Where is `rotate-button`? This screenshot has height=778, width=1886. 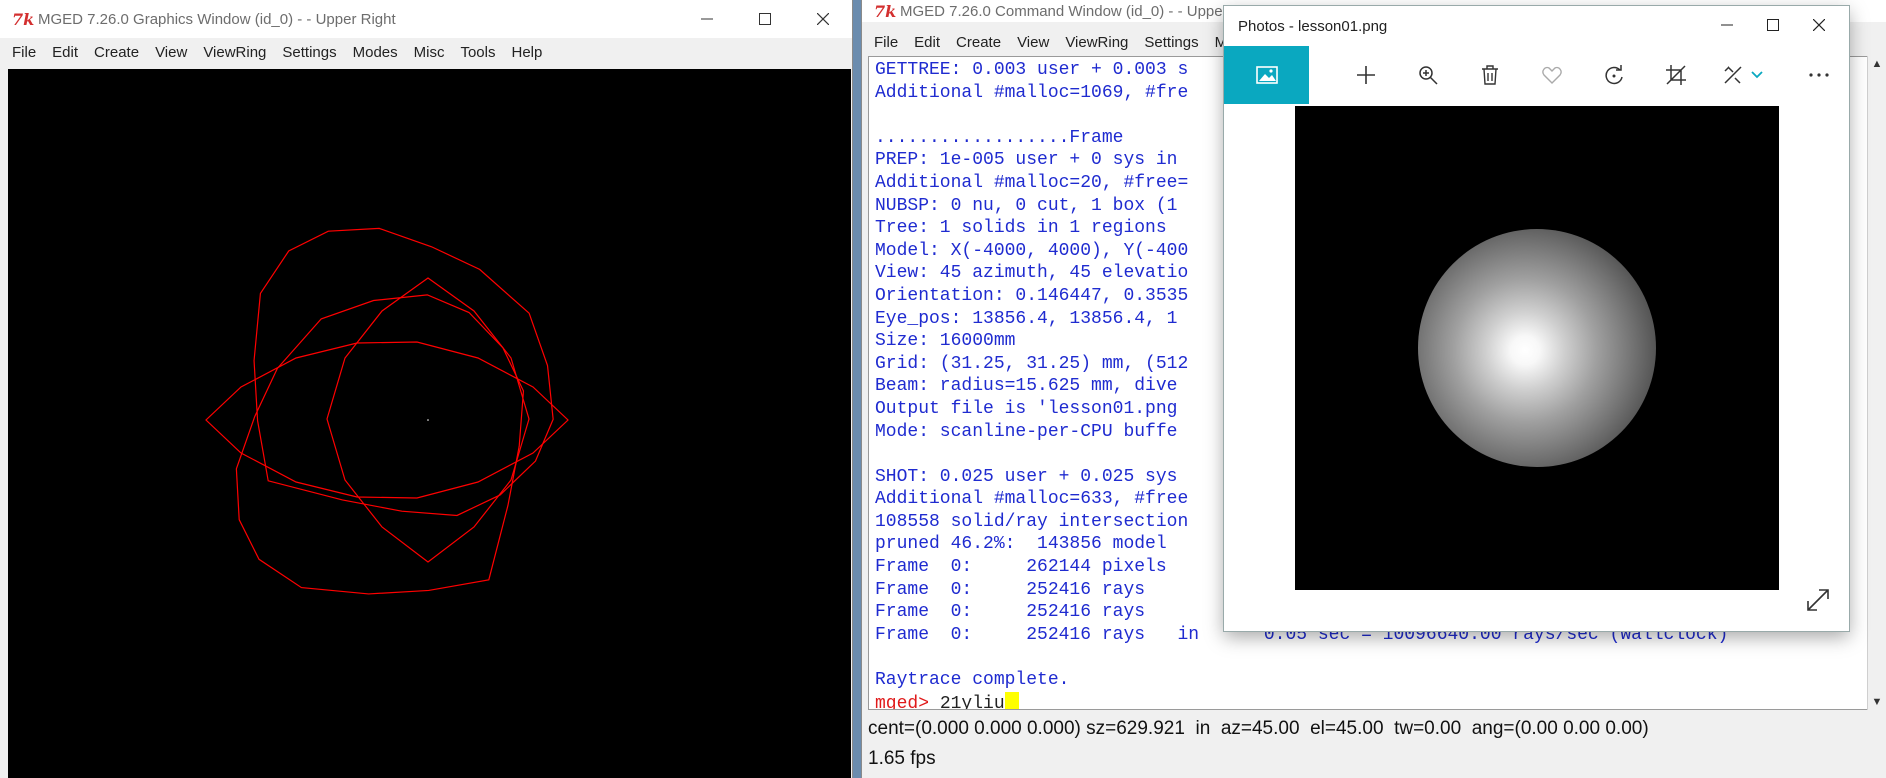 rotate-button is located at coordinates (1614, 75).